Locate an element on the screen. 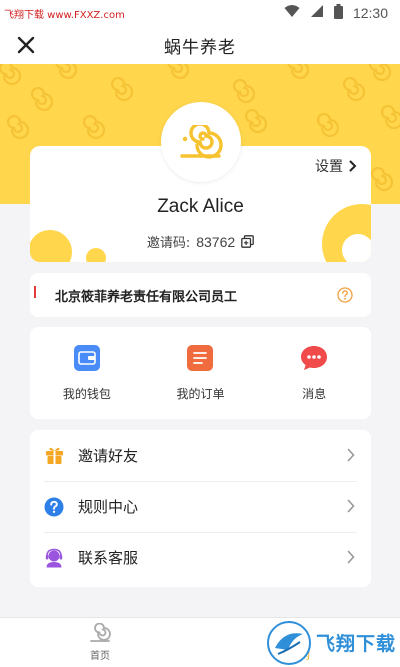 This screenshot has width=400, height=667. status-icons: 12:30 is located at coordinates (336, 13).